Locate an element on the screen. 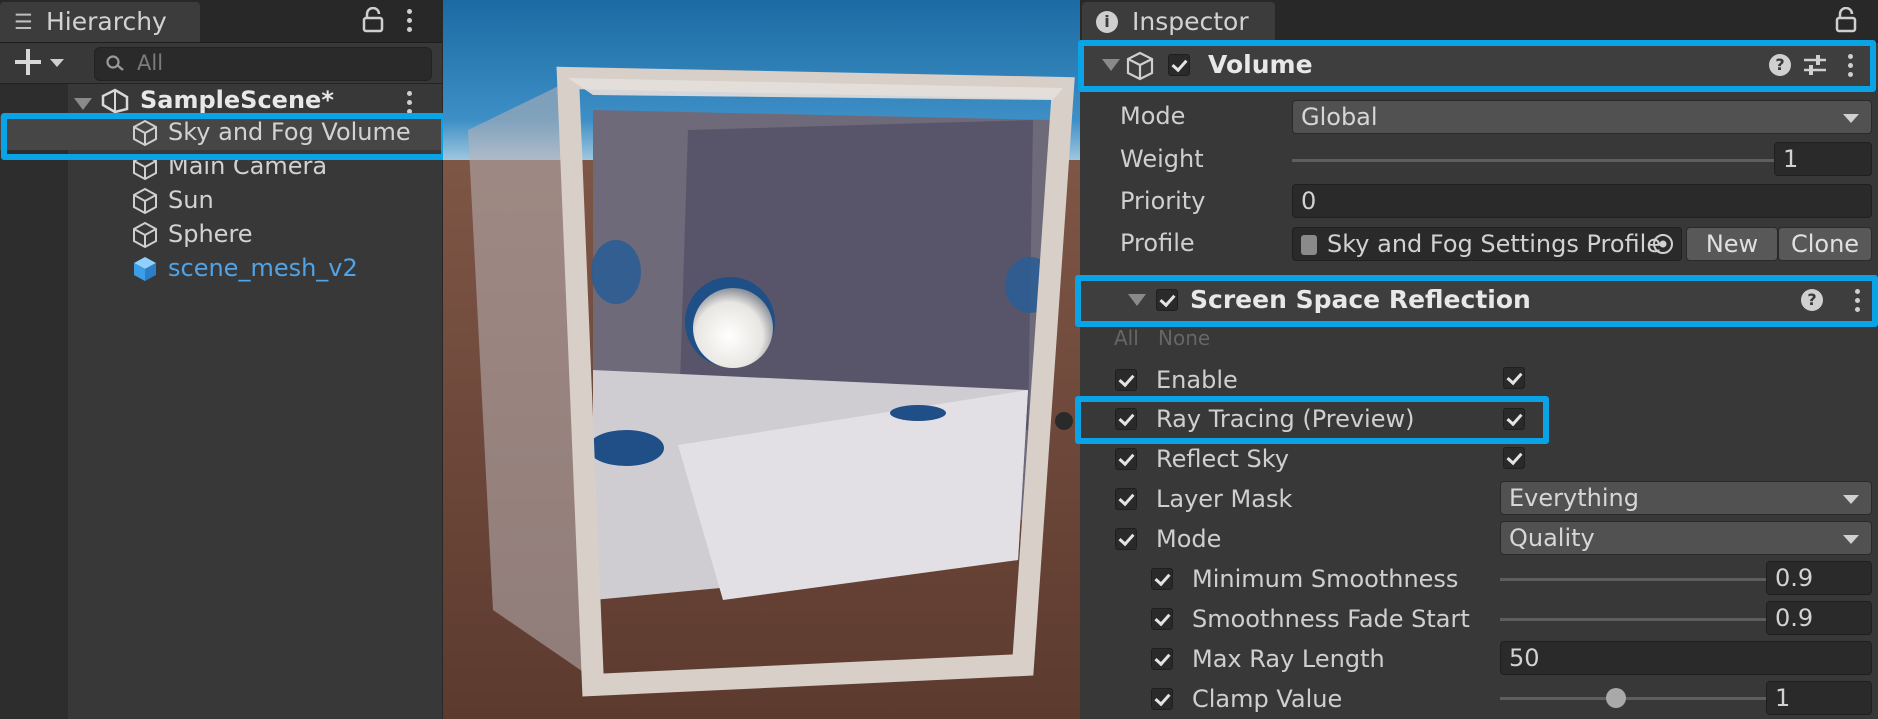 Image resolution: width=1878 pixels, height=719 pixels. min-smoothness-override-checkbox is located at coordinates (1162, 579).